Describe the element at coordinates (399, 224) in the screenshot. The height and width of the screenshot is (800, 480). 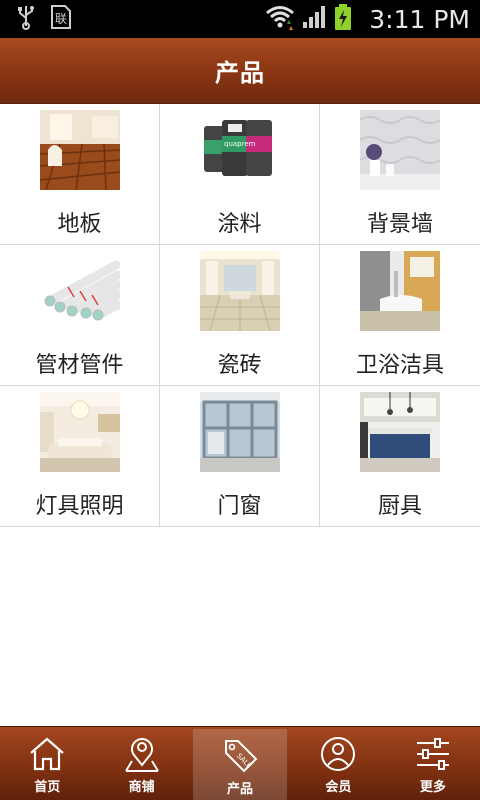
I see `category-label: 背景墙` at that location.